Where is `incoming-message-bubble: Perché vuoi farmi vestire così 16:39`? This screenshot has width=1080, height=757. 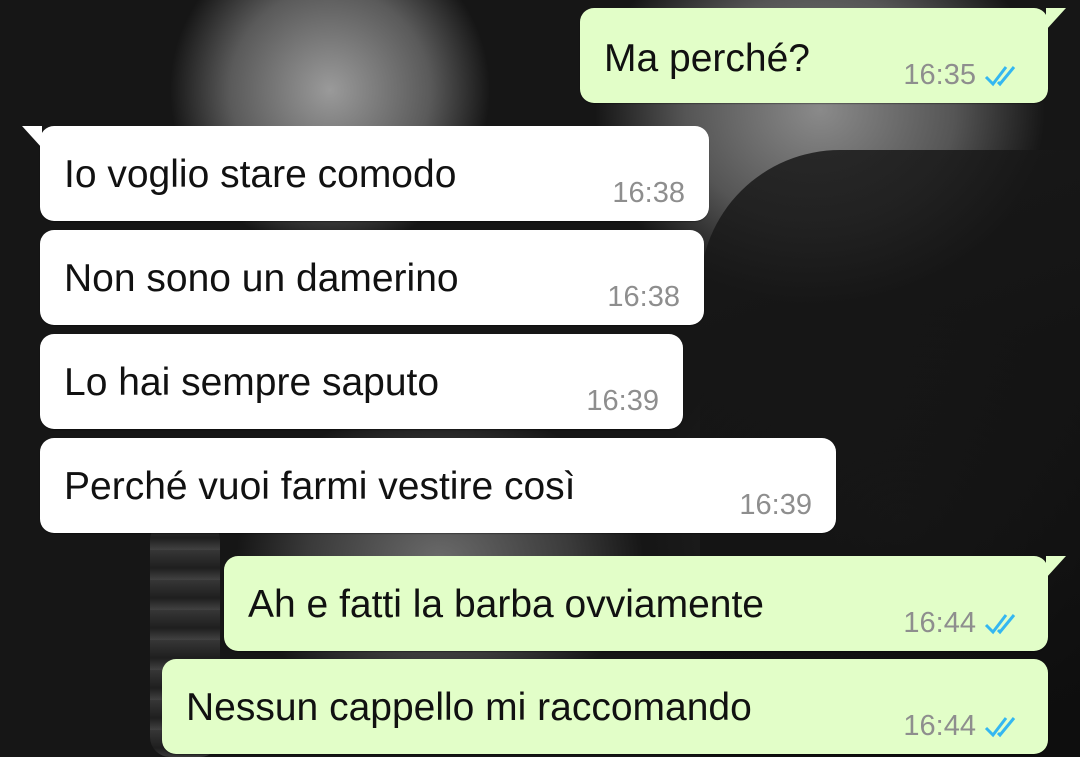 incoming-message-bubble: Perché vuoi farmi vestire così 16:39 is located at coordinates (438, 485).